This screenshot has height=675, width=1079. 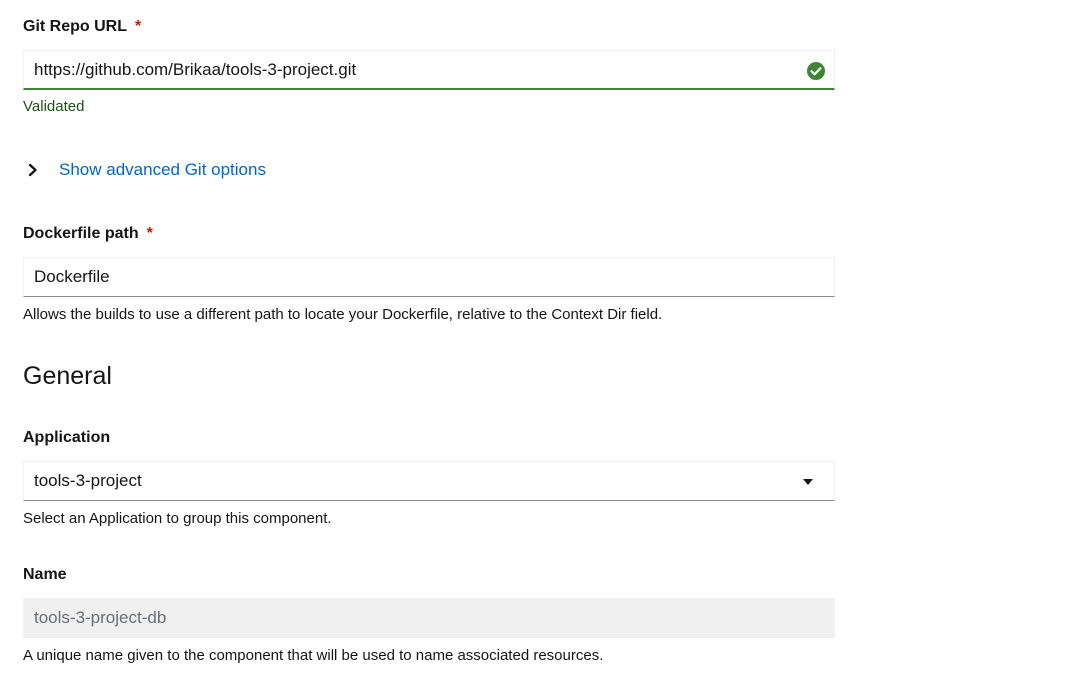 What do you see at coordinates (75, 26) in the screenshot?
I see `git-repo-url-label-text: Git Repo URL` at bounding box center [75, 26].